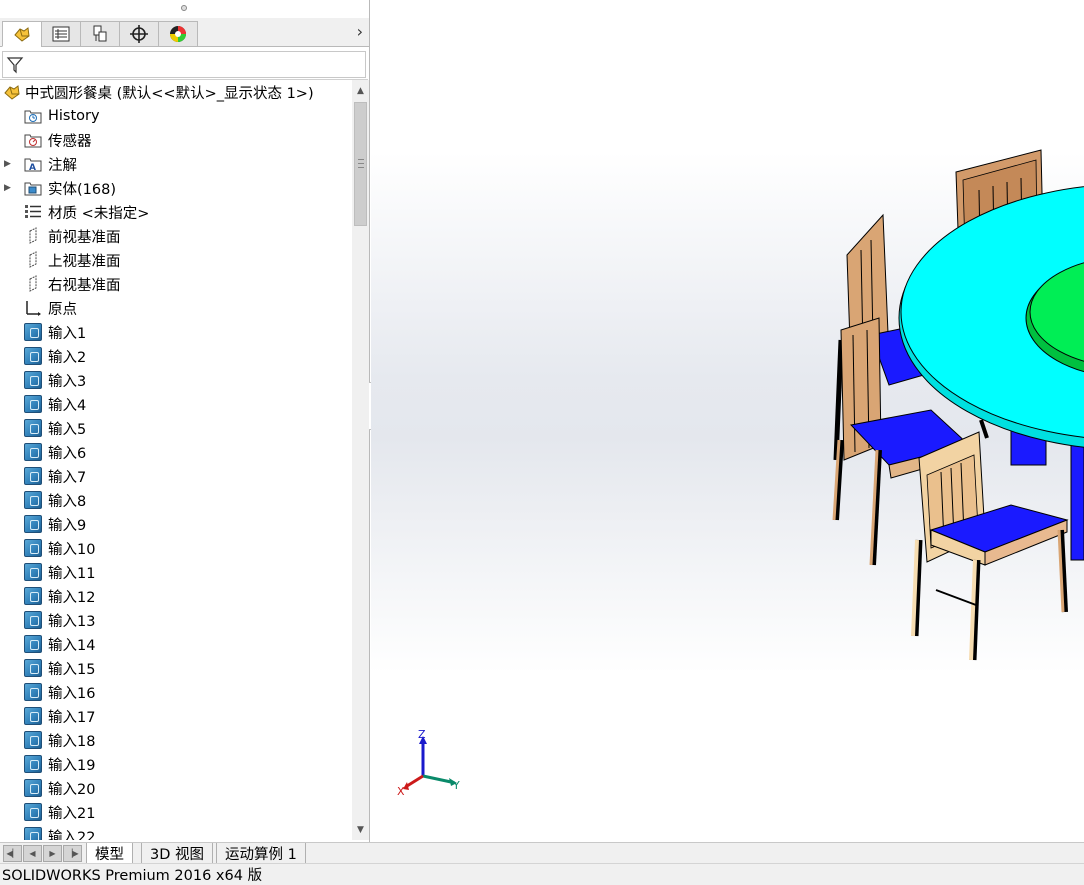  I want to click on bottom-tab-bar: ◀▏ ◀ ▶ ▕▶ 模型 3D 视图 运动算例 1, so click(542, 853).